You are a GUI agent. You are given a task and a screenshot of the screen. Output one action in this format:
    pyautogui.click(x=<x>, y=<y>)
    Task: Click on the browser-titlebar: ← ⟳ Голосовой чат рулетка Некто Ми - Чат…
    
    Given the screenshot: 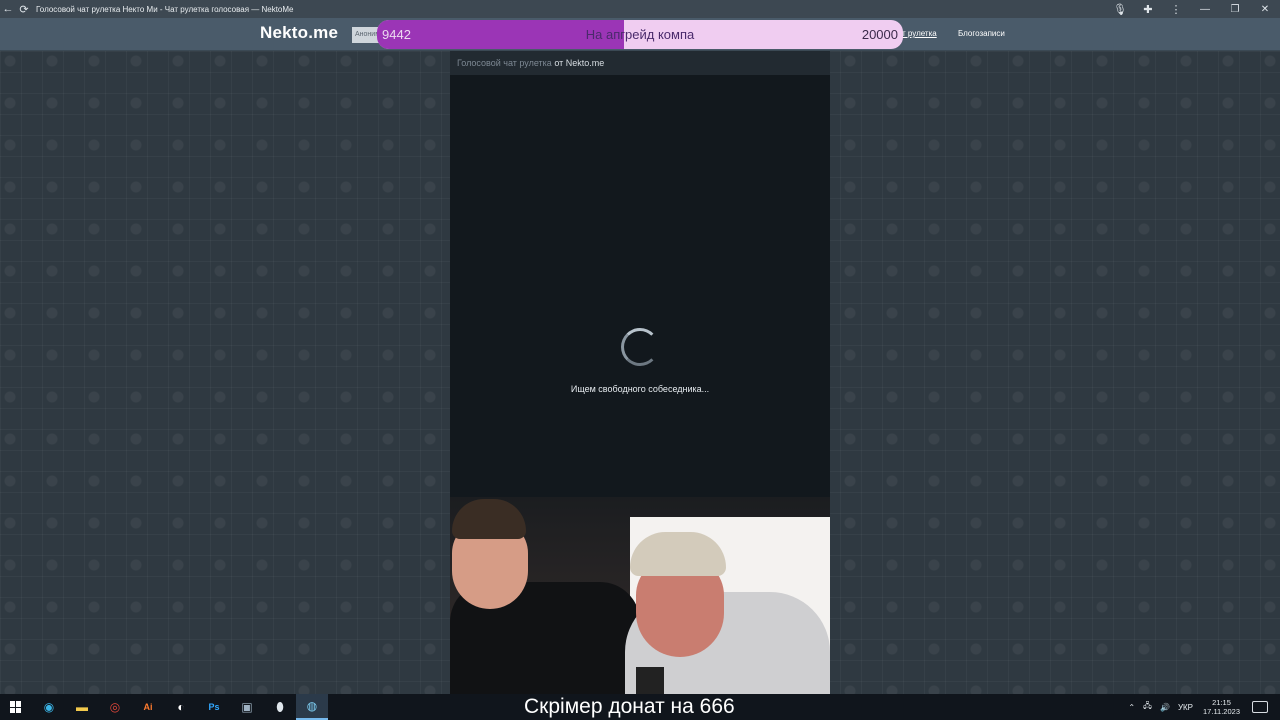 What is the action you would take?
    pyautogui.click(x=640, y=9)
    